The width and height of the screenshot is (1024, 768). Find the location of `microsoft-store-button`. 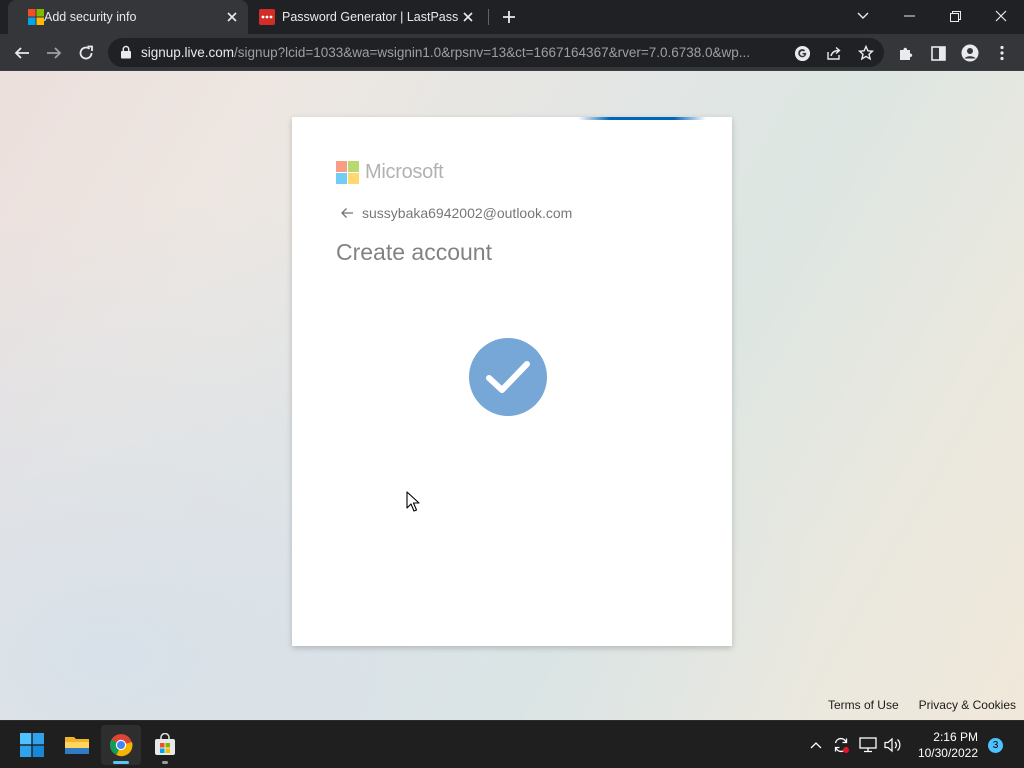

microsoft-store-button is located at coordinates (165, 745).